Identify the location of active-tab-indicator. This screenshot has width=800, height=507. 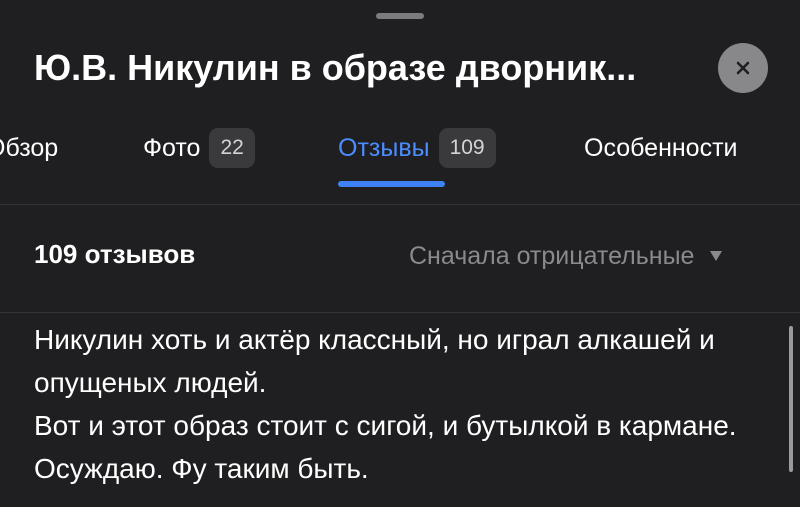
(391, 184).